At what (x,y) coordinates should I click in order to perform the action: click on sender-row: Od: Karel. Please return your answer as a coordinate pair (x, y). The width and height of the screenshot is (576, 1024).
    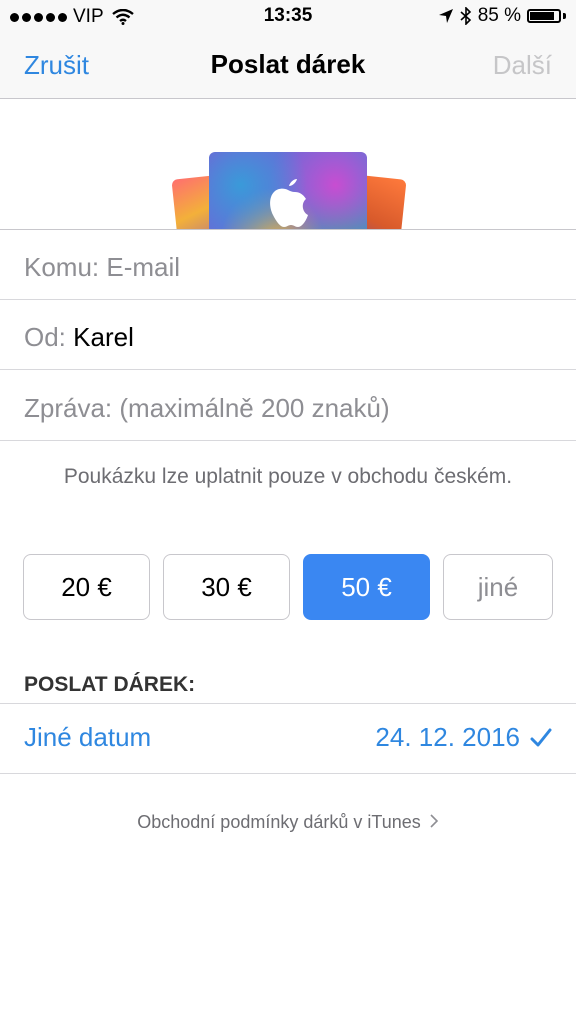
    Looking at the image, I should click on (288, 335).